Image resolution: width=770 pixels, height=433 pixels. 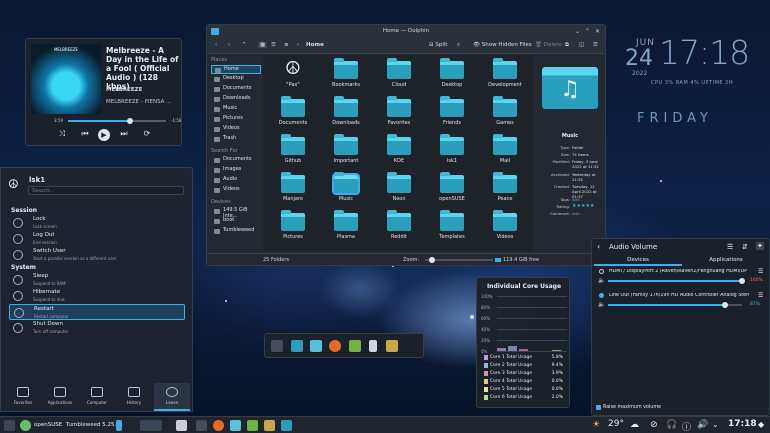 I want to click on delete-button: 🗑 Delete, so click(x=548, y=45).